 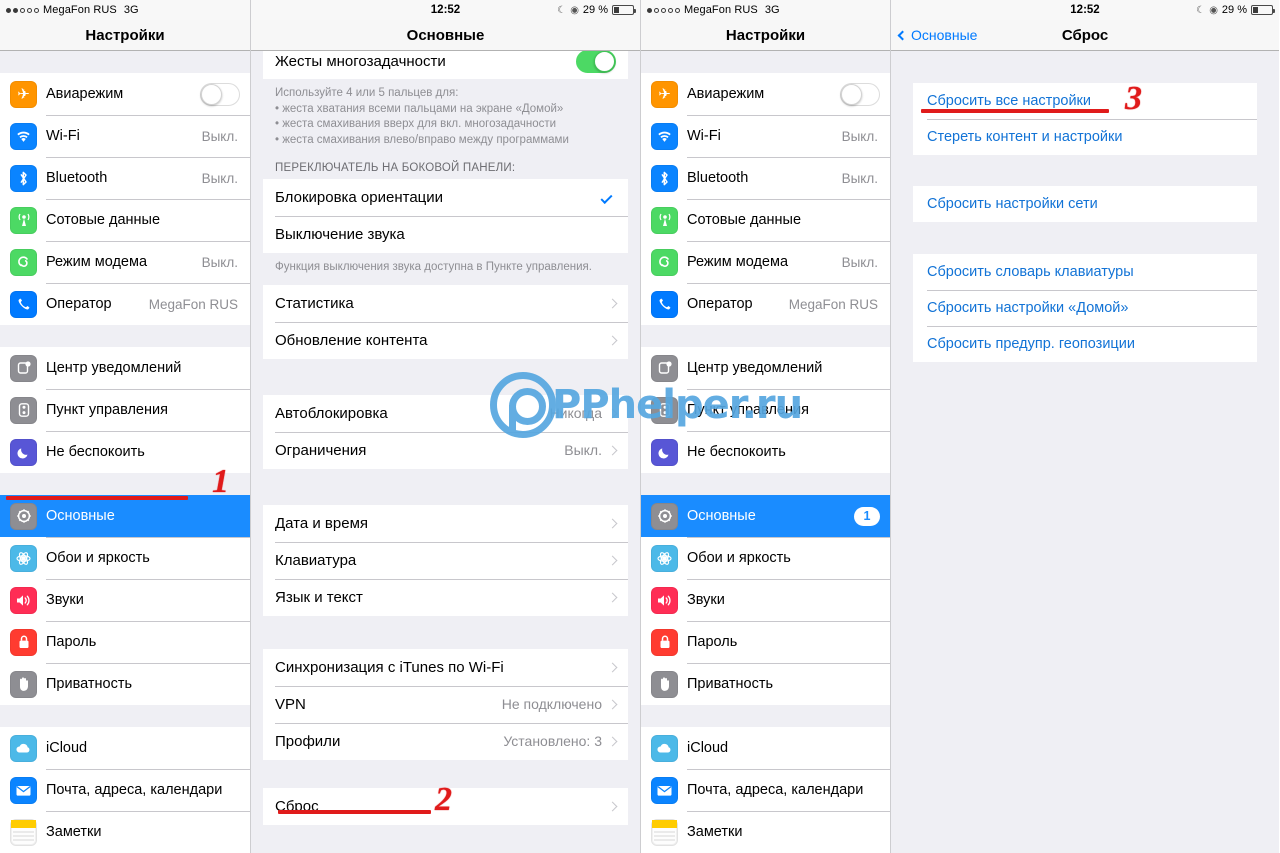 What do you see at coordinates (1085, 344) in the screenshot?
I see `row-reset-location-warnings: Сбросить предупр. геопозиции` at bounding box center [1085, 344].